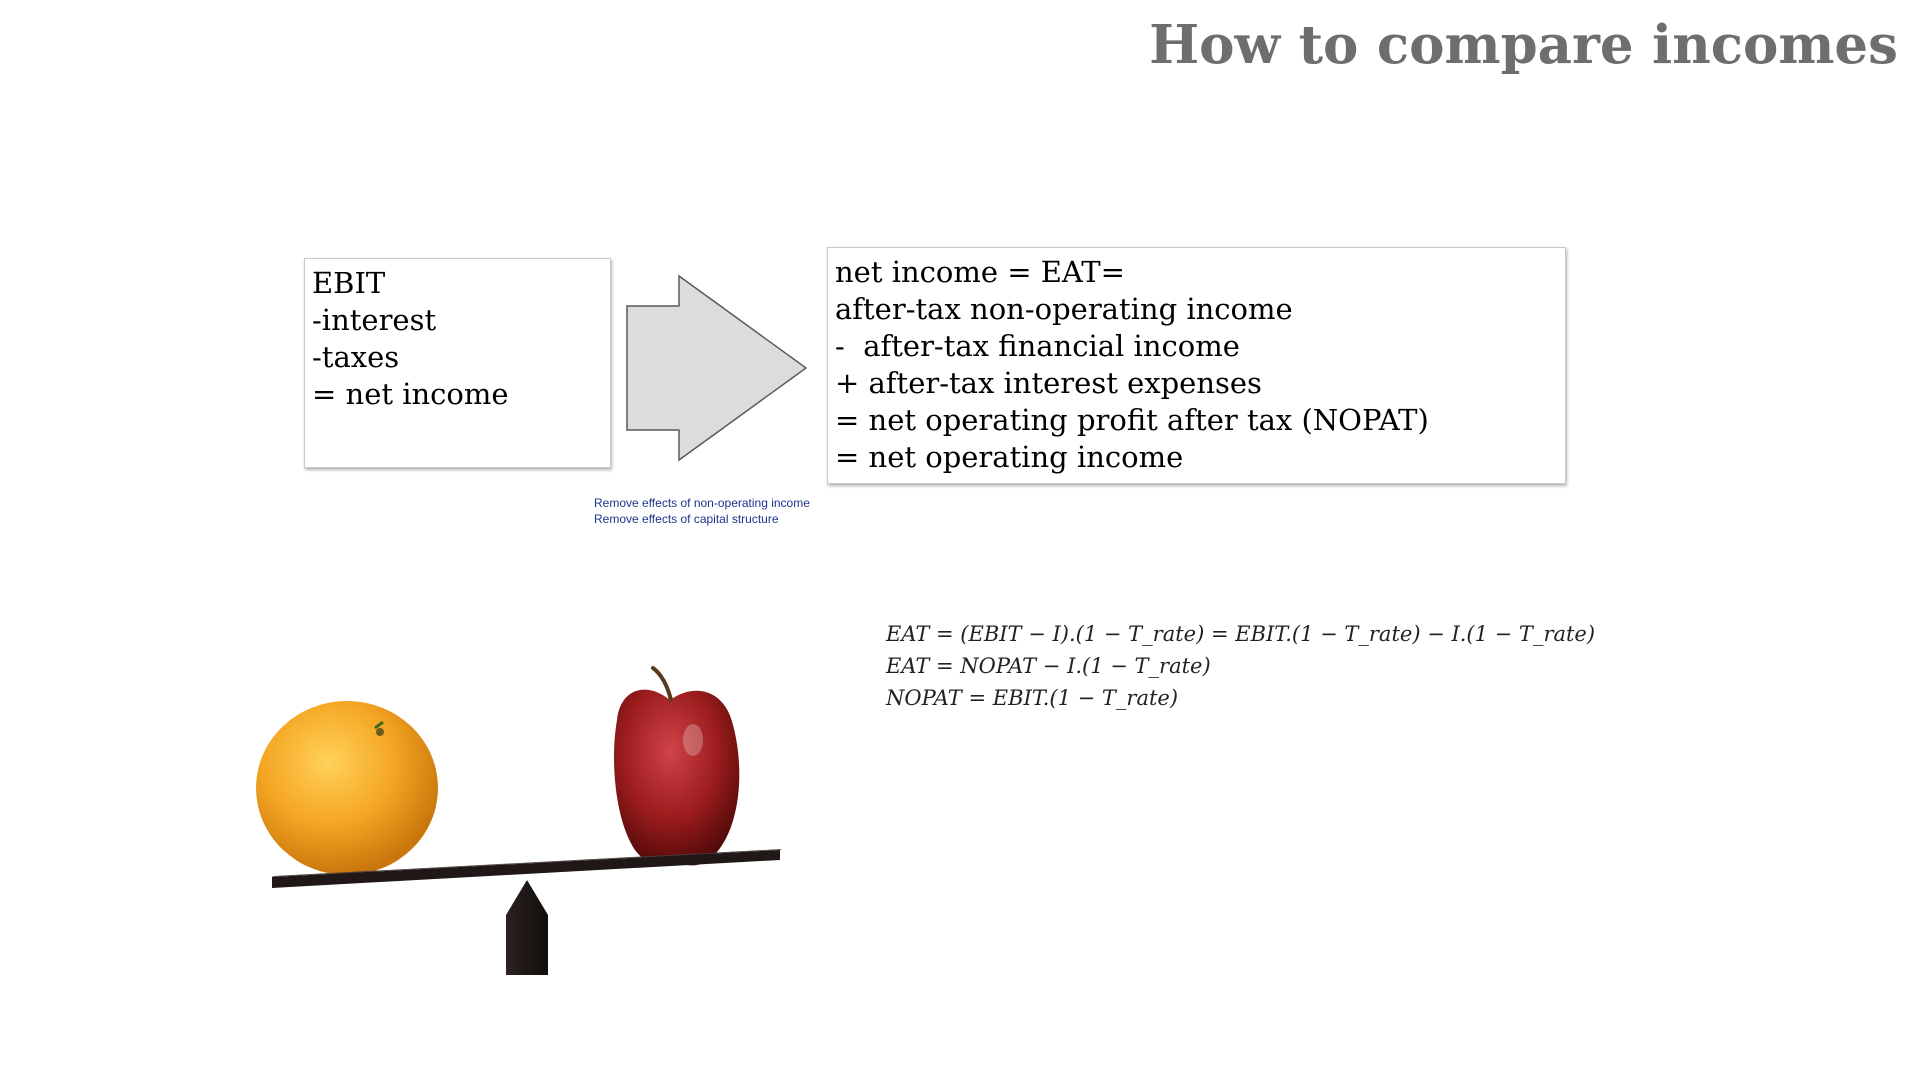 Image resolution: width=1920 pixels, height=1080 pixels. I want to click on income-line-taxes: -taxes, so click(356, 357).